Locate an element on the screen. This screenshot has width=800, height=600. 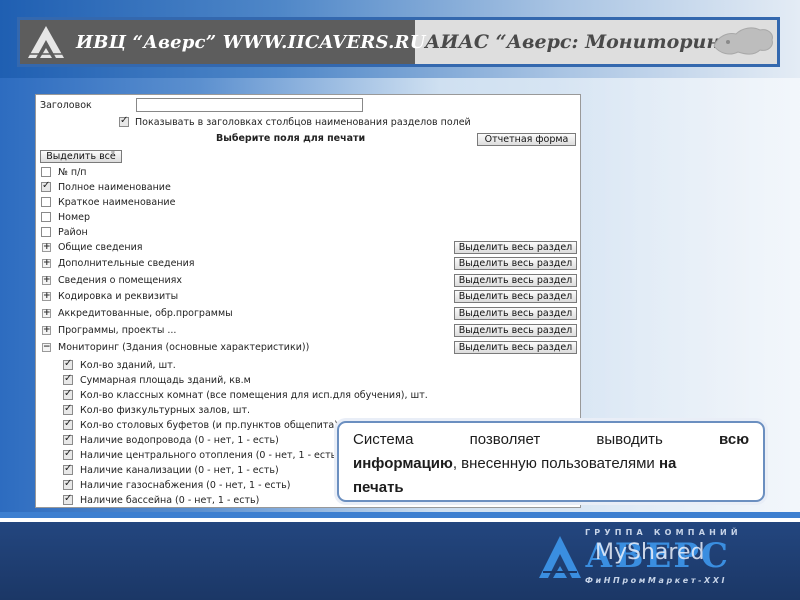
field-label: Район is located at coordinates (73, 232).